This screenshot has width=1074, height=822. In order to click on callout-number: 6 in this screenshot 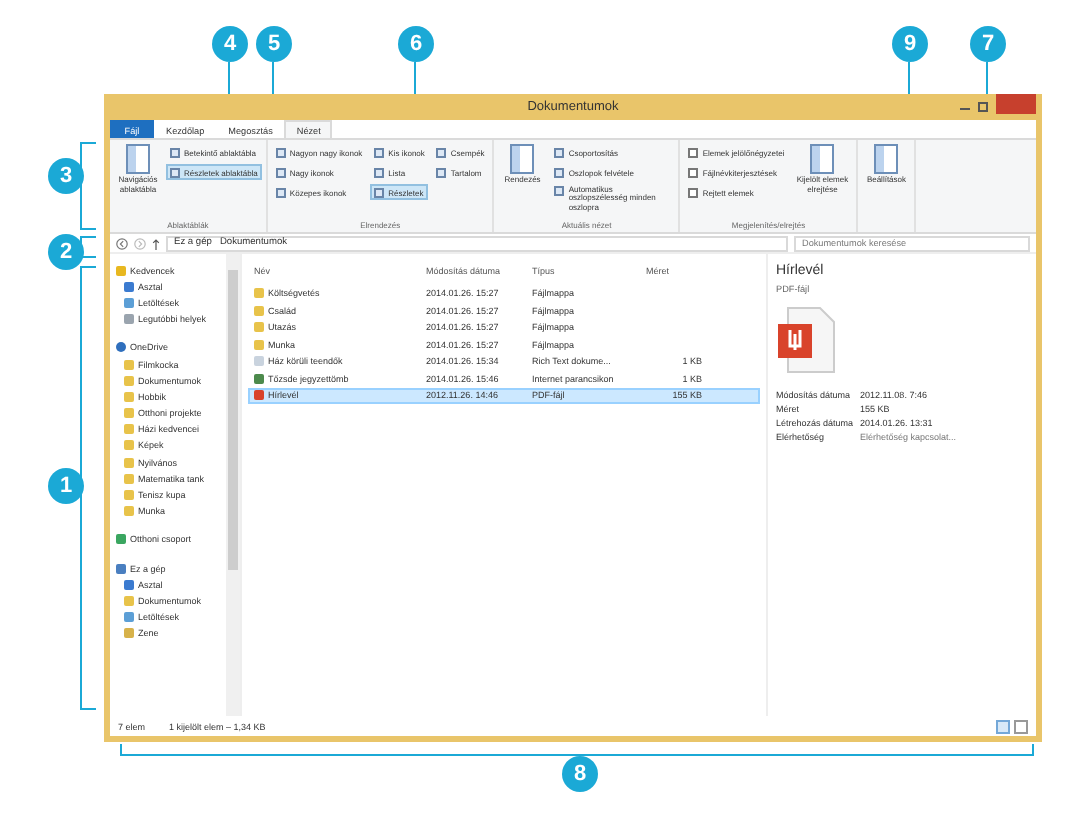, I will do `click(416, 44)`.